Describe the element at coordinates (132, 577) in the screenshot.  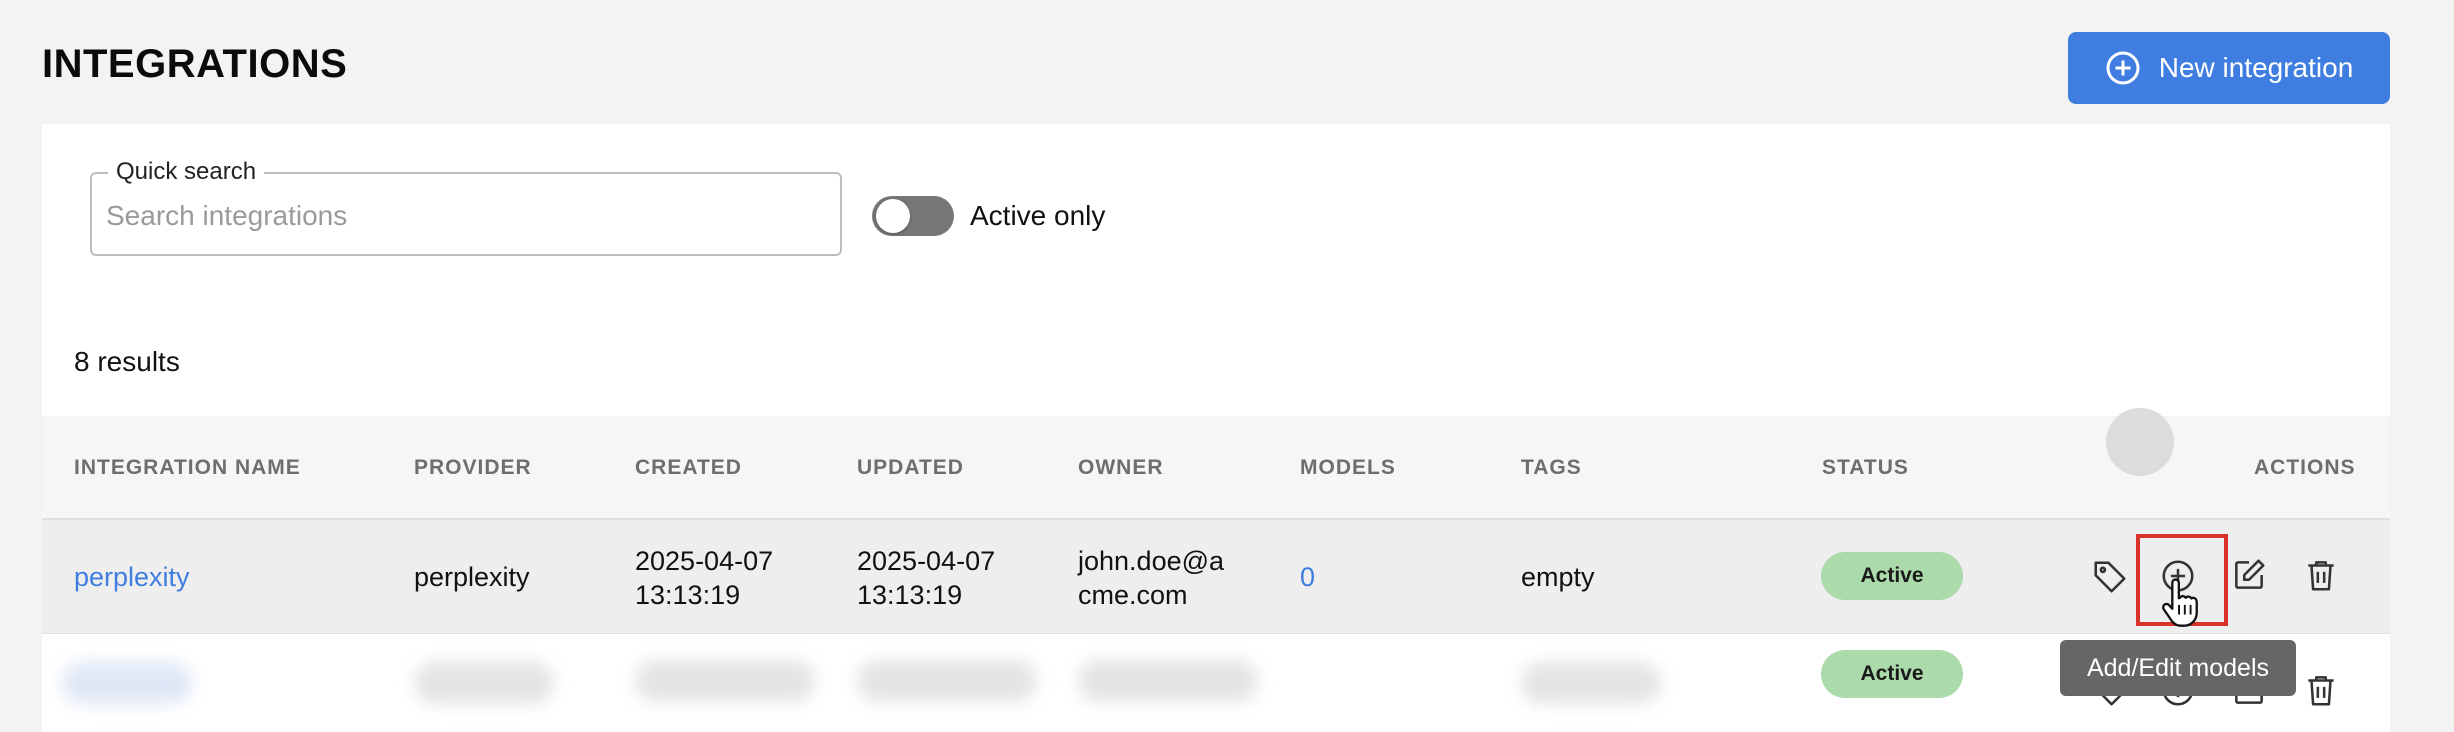
I see `integration-name-link: perplexity` at that location.